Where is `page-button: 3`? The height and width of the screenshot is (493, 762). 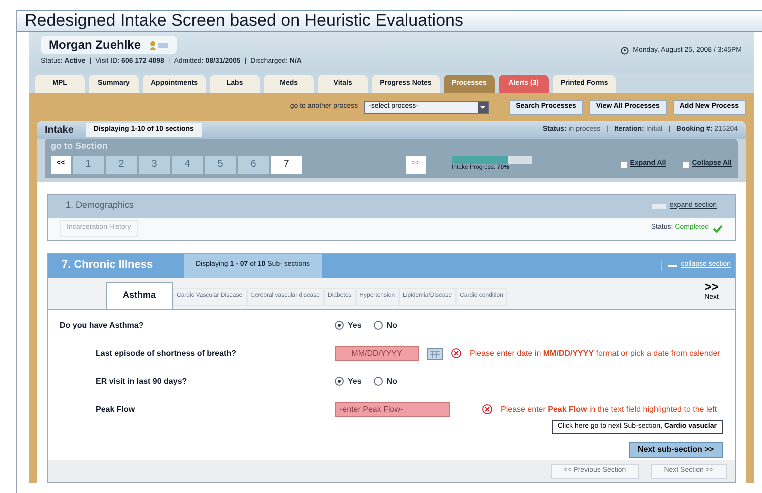 page-button: 3 is located at coordinates (154, 165).